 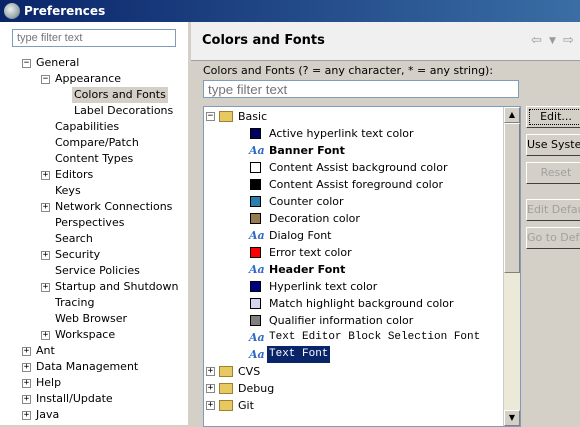 I want to click on vertical-scrollbar: ▲ ▼, so click(x=511, y=266).